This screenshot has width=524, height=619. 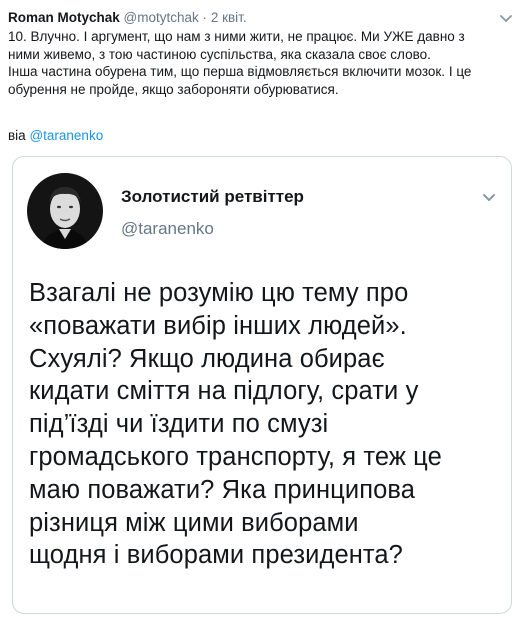 What do you see at coordinates (65, 211) in the screenshot?
I see `avatar` at bounding box center [65, 211].